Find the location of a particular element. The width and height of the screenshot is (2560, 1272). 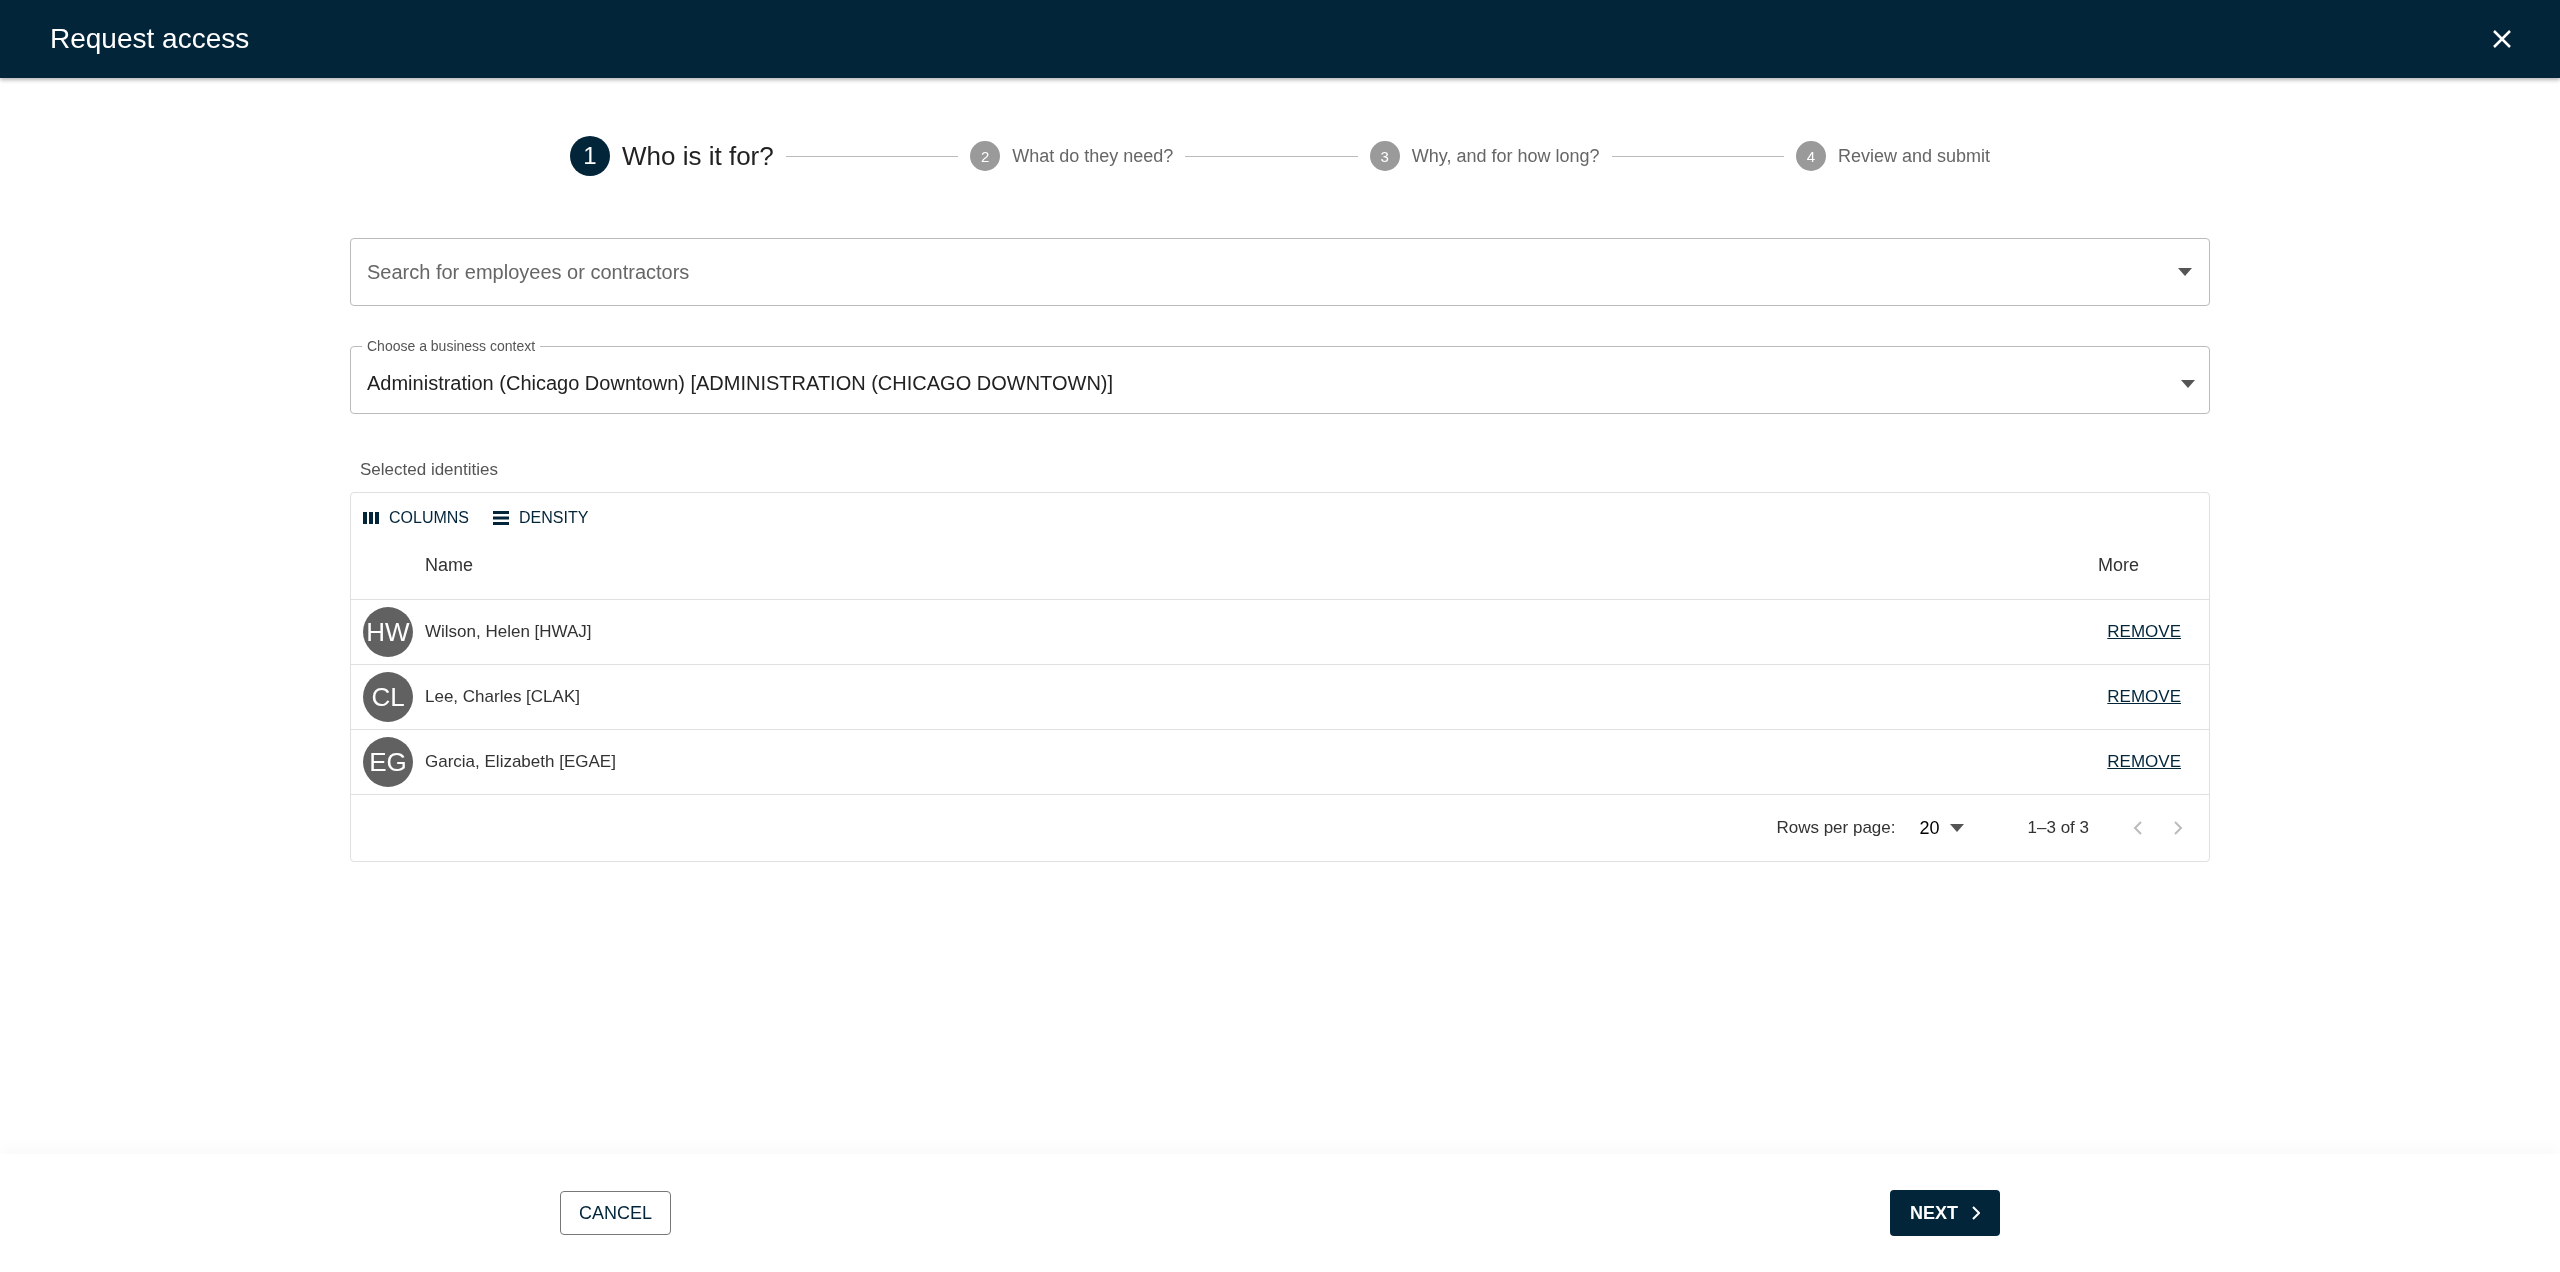

step-label: What do they need? is located at coordinates (1093, 156).